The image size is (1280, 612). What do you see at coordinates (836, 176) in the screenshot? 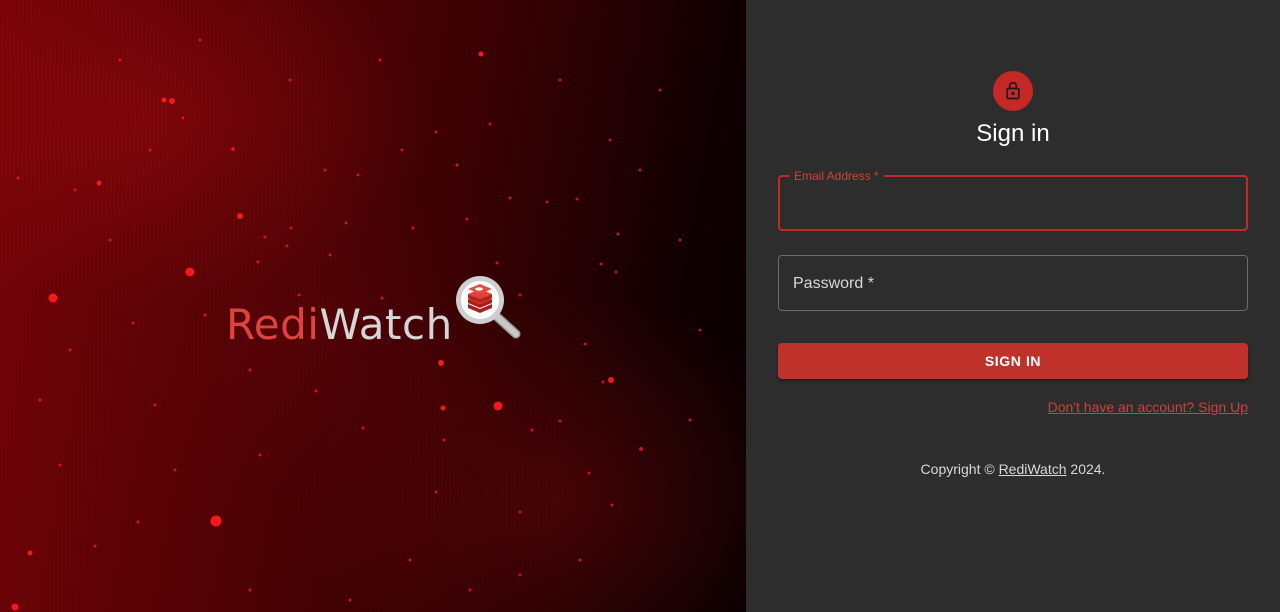
I see `email-label: Email Address *` at bounding box center [836, 176].